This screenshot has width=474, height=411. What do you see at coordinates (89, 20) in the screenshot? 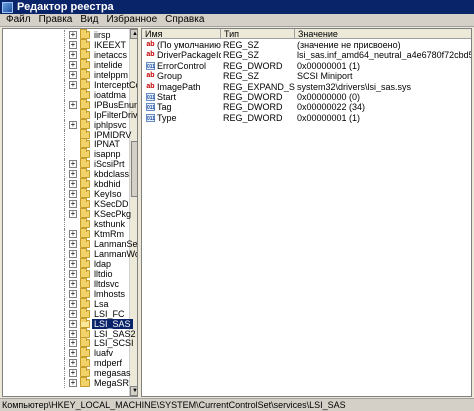
I see `menu-view: Вид` at bounding box center [89, 20].